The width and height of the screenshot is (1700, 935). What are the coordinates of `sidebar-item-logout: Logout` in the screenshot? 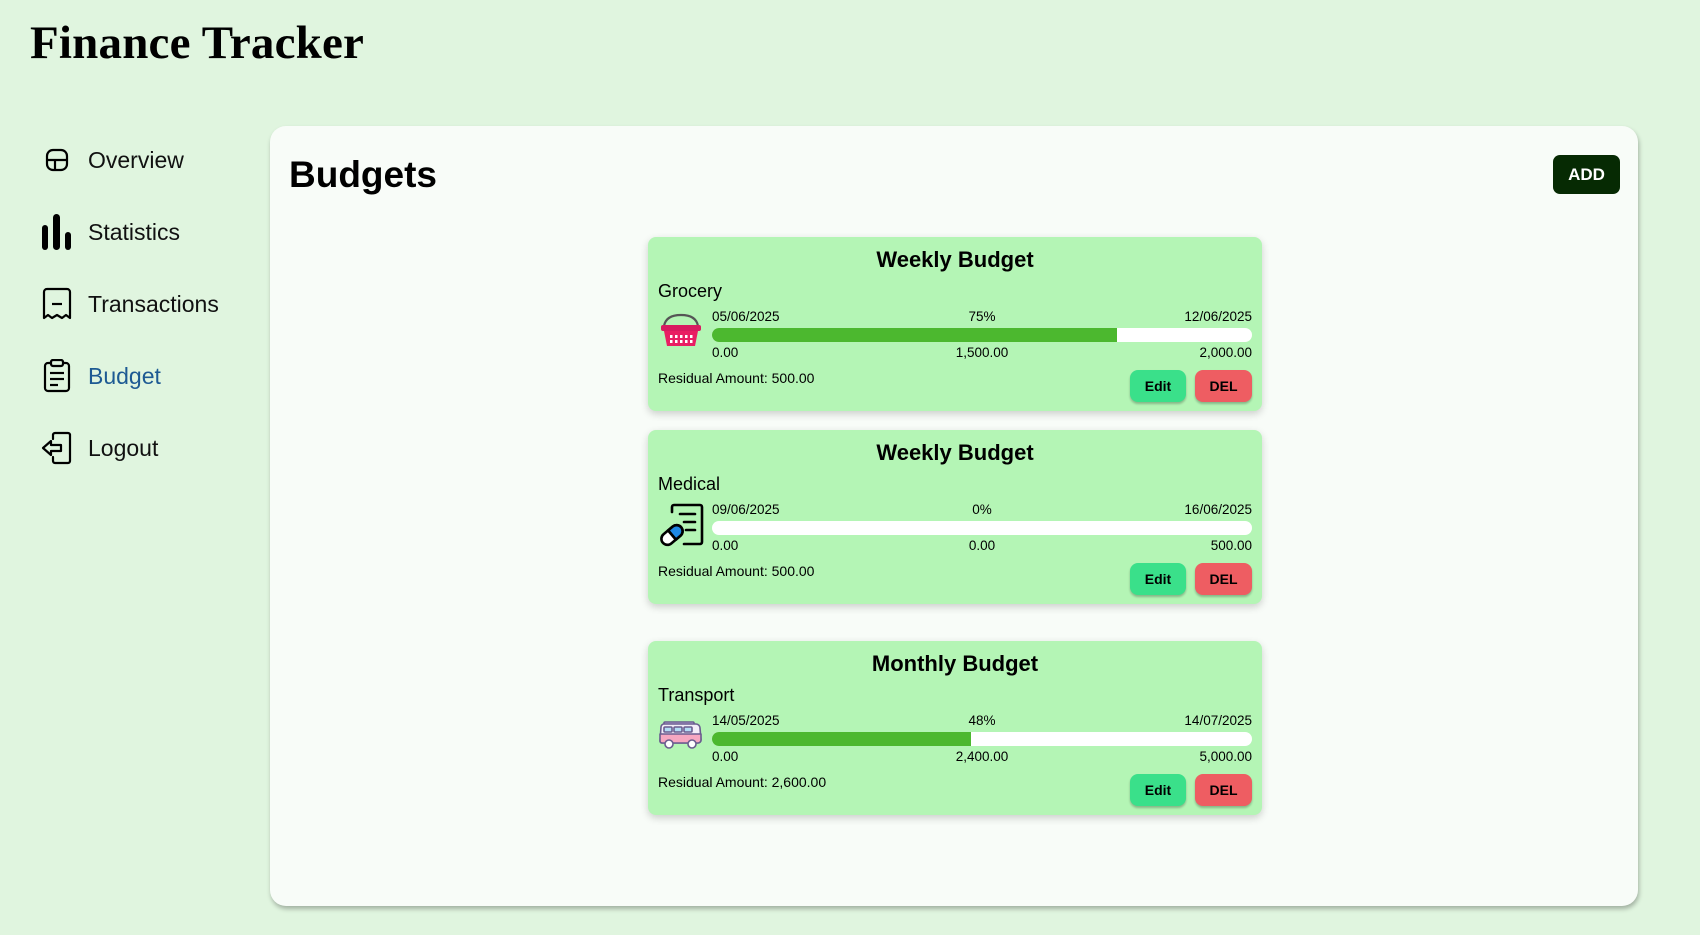 It's located at (150, 448).